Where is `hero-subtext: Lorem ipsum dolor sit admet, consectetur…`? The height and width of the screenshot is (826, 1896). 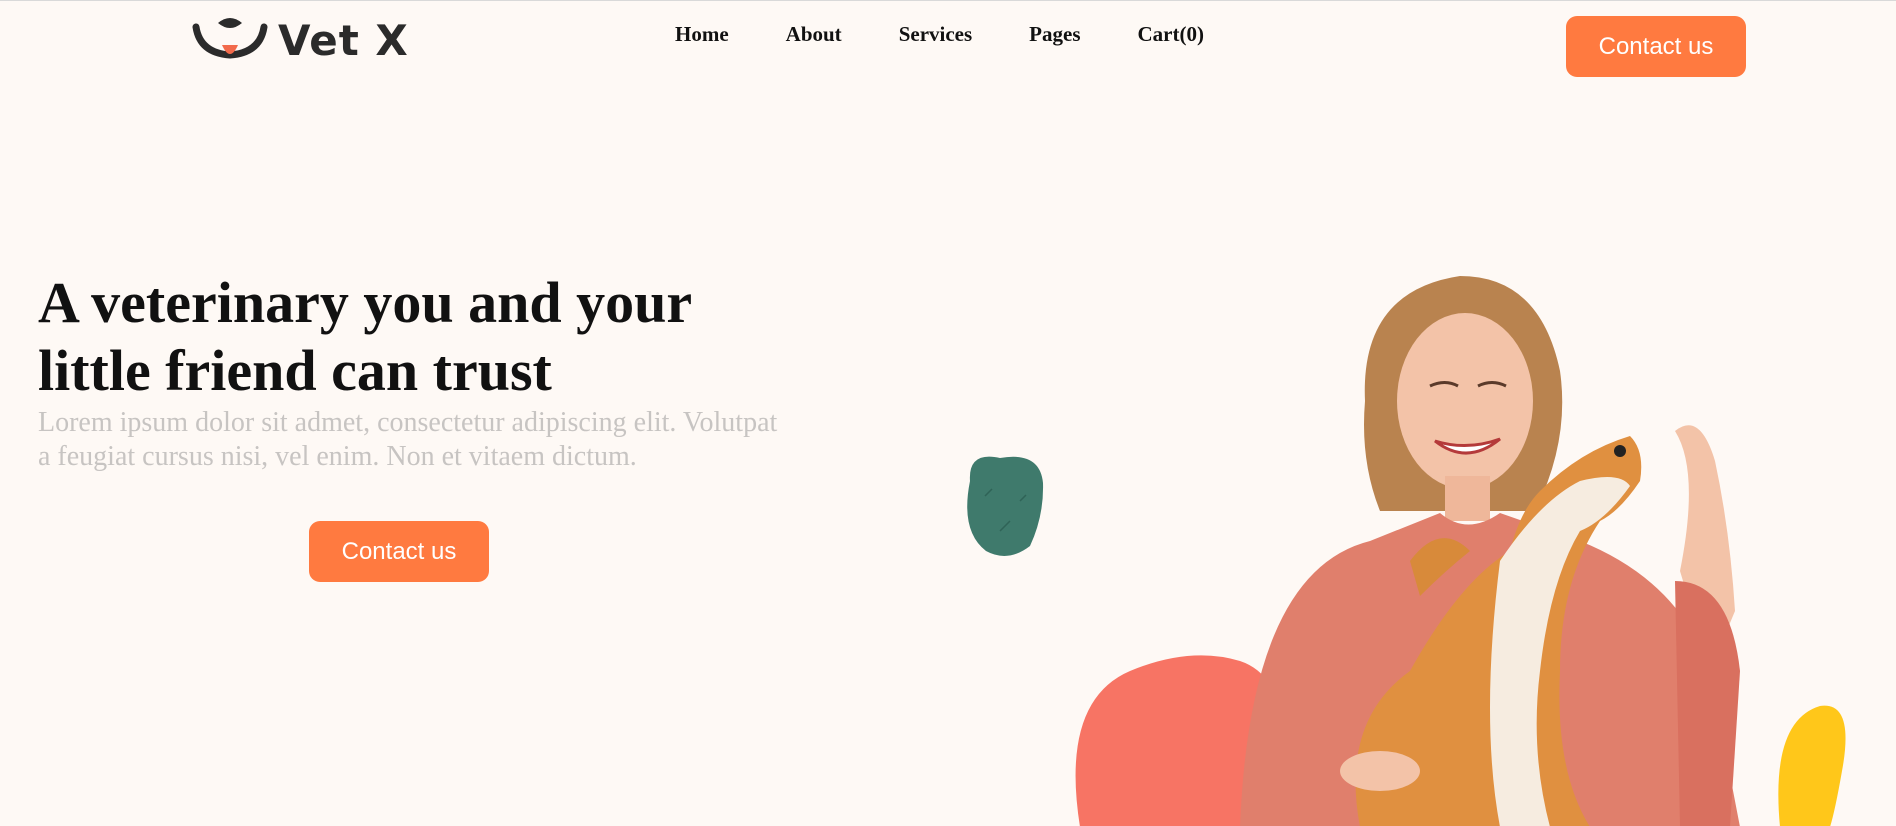 hero-subtext: Lorem ipsum dolor sit admet, consectetur… is located at coordinates (408, 439).